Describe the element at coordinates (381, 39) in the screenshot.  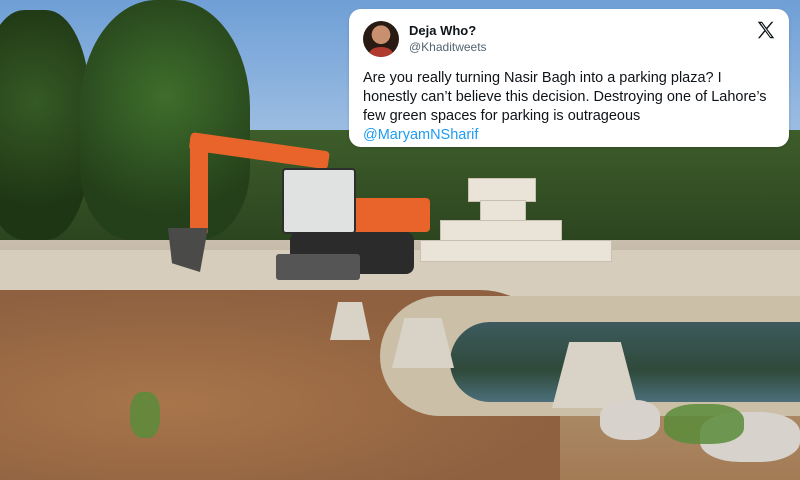
I see `avatar` at that location.